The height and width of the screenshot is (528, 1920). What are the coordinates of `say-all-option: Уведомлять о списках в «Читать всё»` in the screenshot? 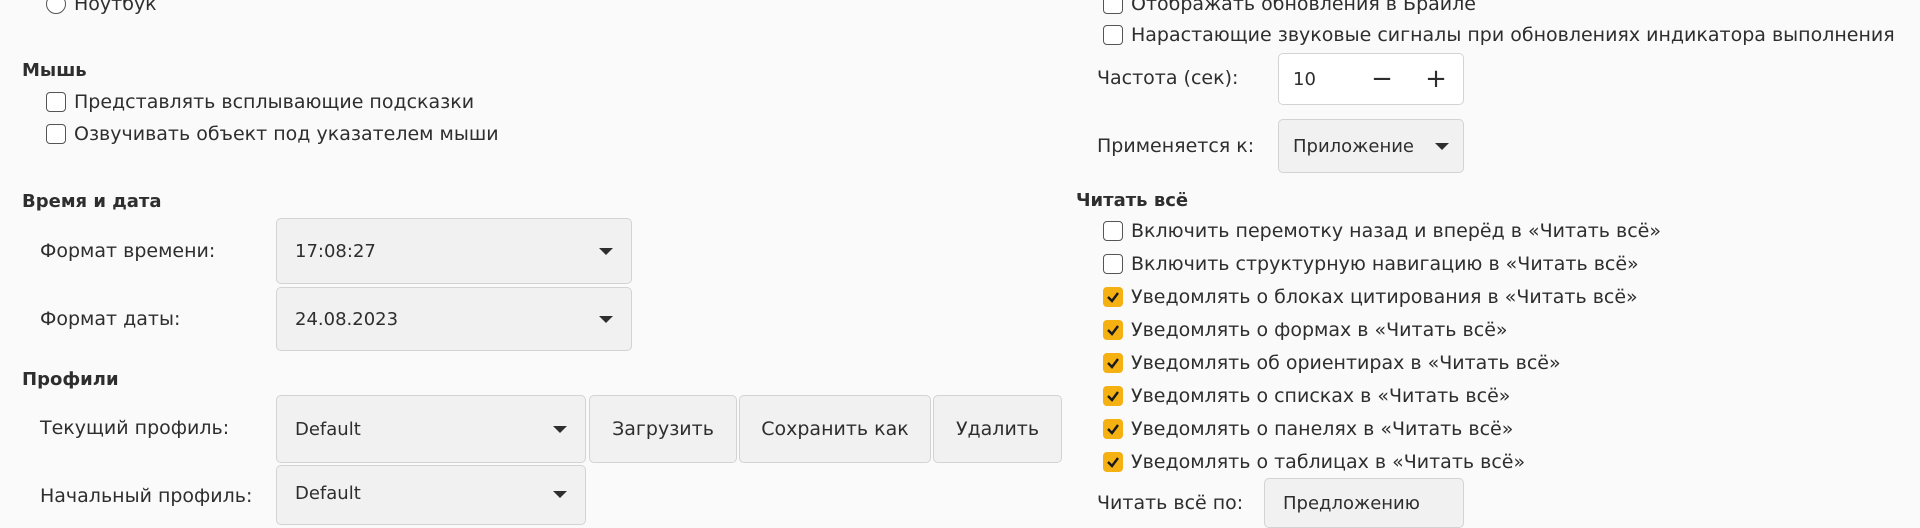 It's located at (1306, 396).